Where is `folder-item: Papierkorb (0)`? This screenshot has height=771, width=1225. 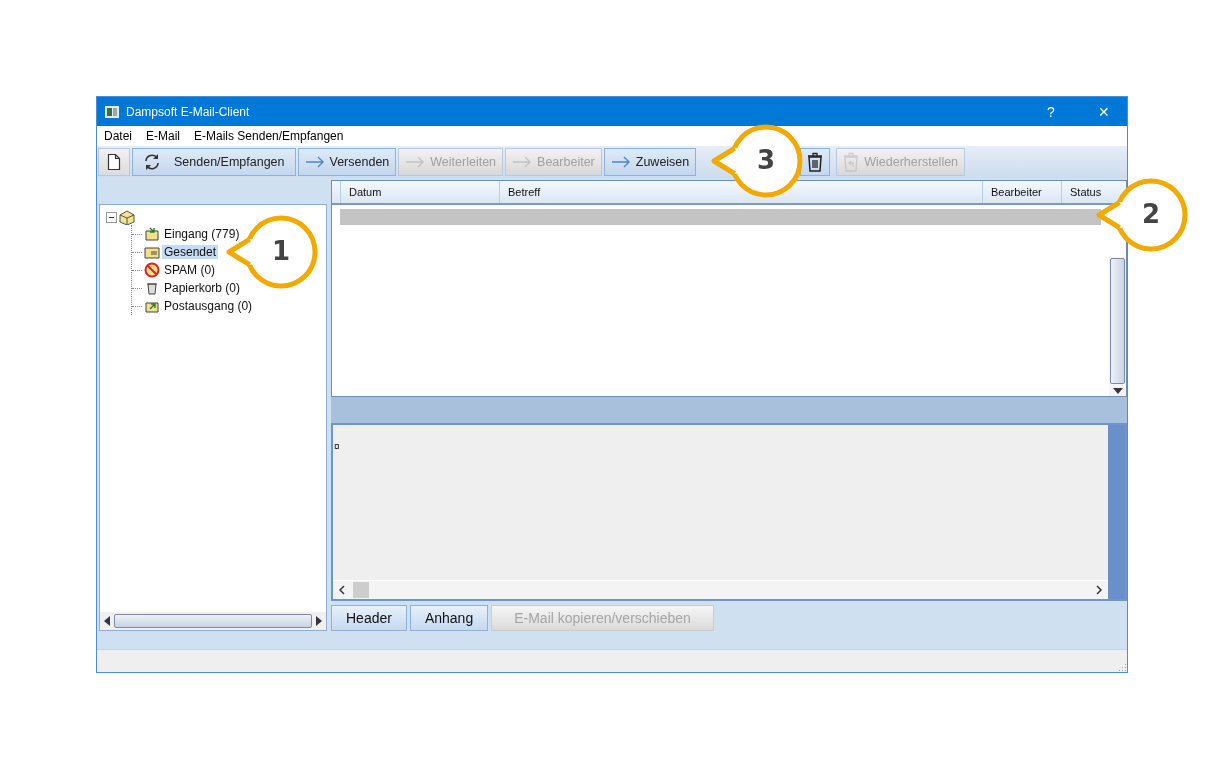
folder-item: Papierkorb (0) is located at coordinates (202, 288).